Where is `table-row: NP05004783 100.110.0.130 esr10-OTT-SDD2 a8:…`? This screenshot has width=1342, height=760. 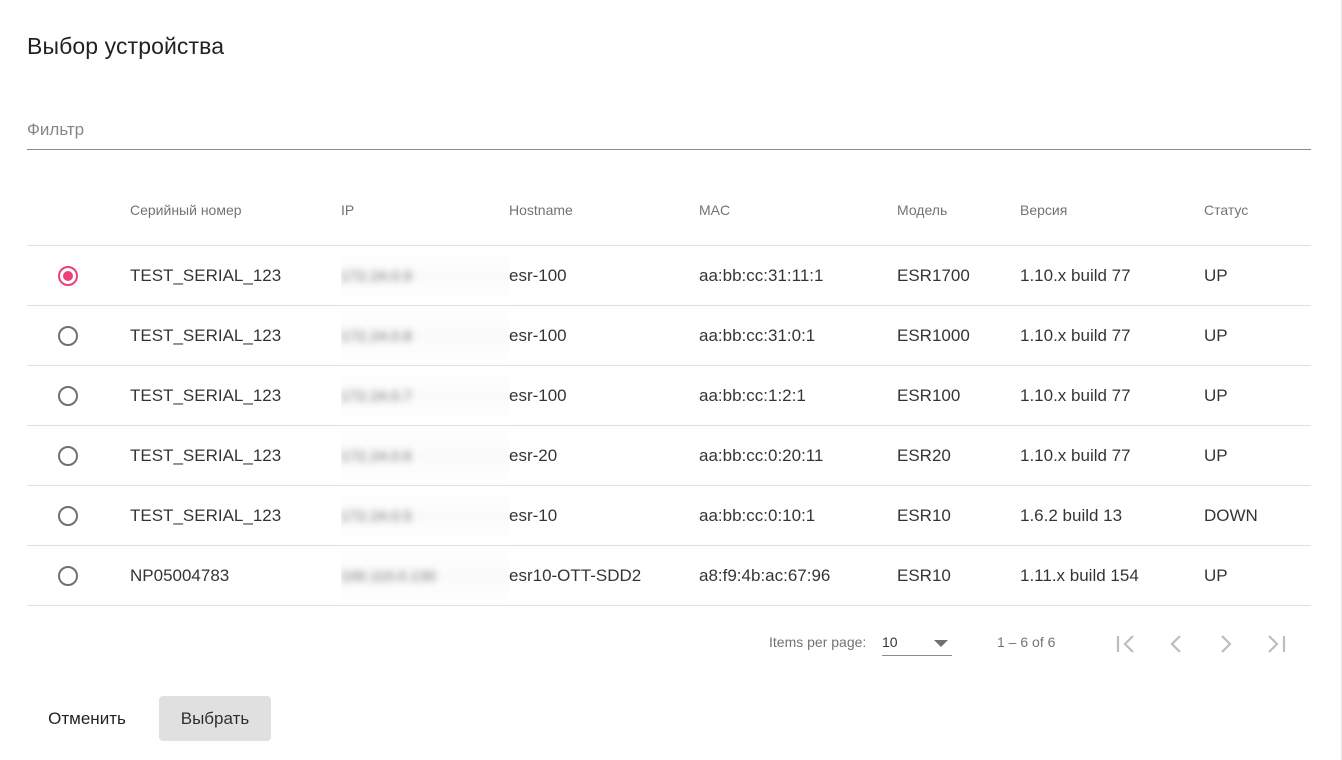
table-row: NP05004783 100.110.0.130 esr10-OTT-SDD2 a8:… is located at coordinates (669, 575).